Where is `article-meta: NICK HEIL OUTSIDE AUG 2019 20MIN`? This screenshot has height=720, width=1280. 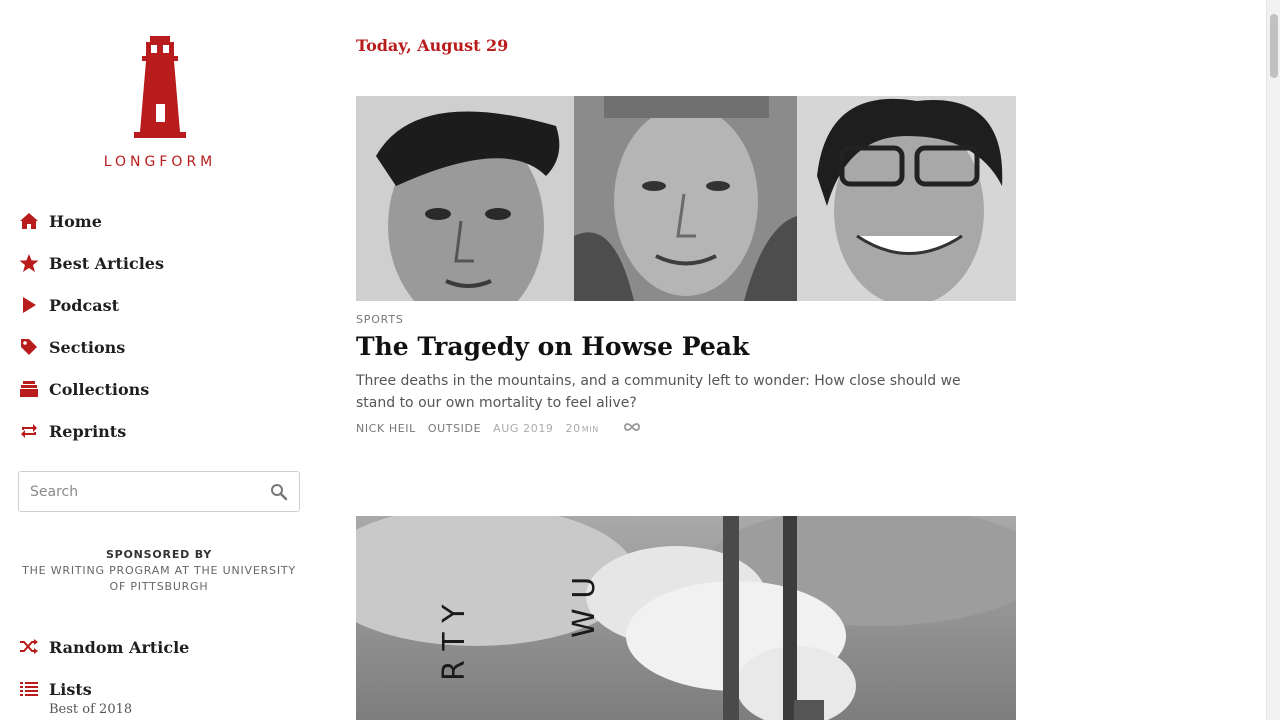 article-meta: NICK HEIL OUTSIDE AUG 2019 20MIN is located at coordinates (504, 428).